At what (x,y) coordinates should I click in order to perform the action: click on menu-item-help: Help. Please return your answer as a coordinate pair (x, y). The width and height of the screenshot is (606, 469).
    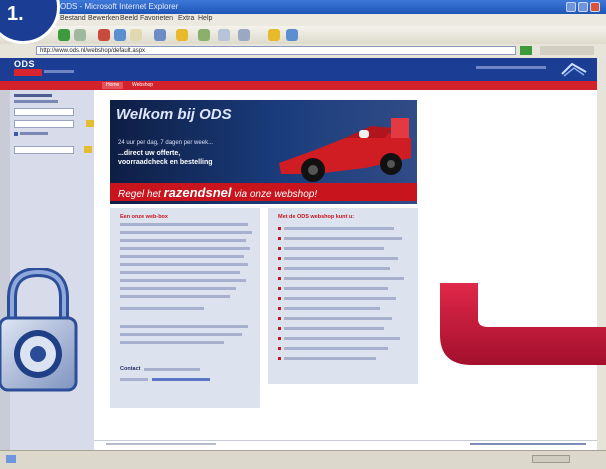
    Looking at the image, I should click on (205, 18).